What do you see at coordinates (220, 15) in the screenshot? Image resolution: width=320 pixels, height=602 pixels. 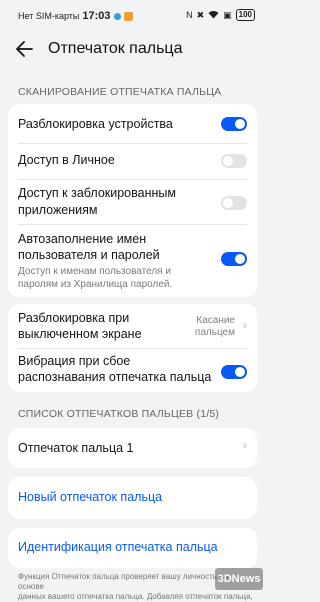 I see `status-right: N ✖ ▣ 100` at bounding box center [220, 15].